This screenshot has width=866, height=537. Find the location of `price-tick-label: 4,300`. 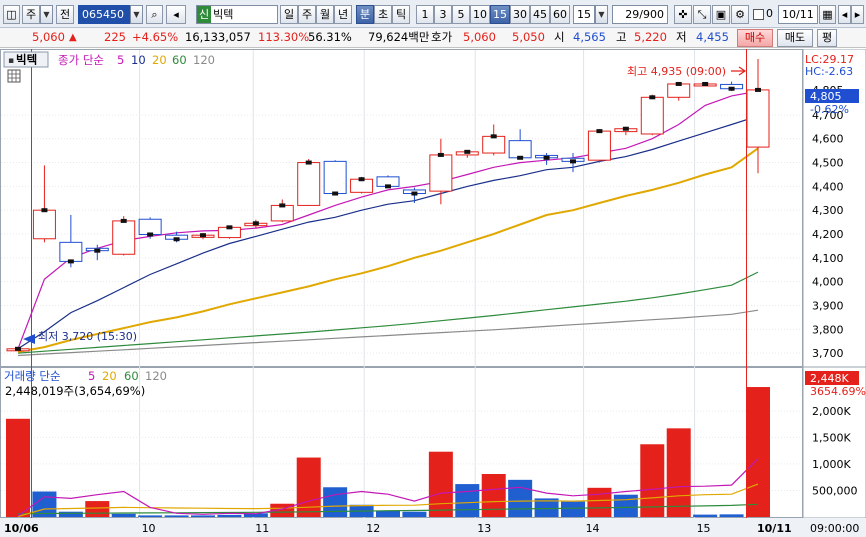

price-tick-label: 4,300 is located at coordinates (828, 210).